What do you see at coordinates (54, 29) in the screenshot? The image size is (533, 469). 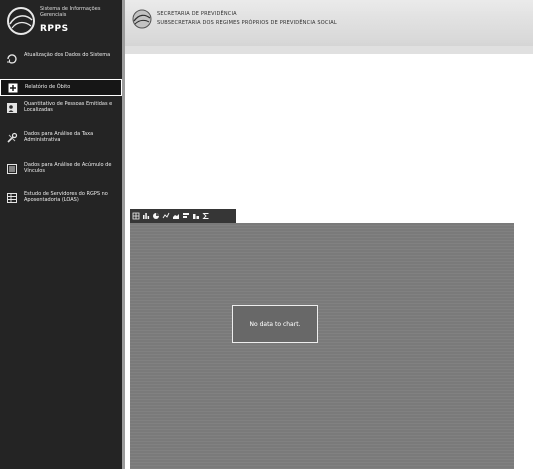 I see `brand-title: RPPS` at bounding box center [54, 29].